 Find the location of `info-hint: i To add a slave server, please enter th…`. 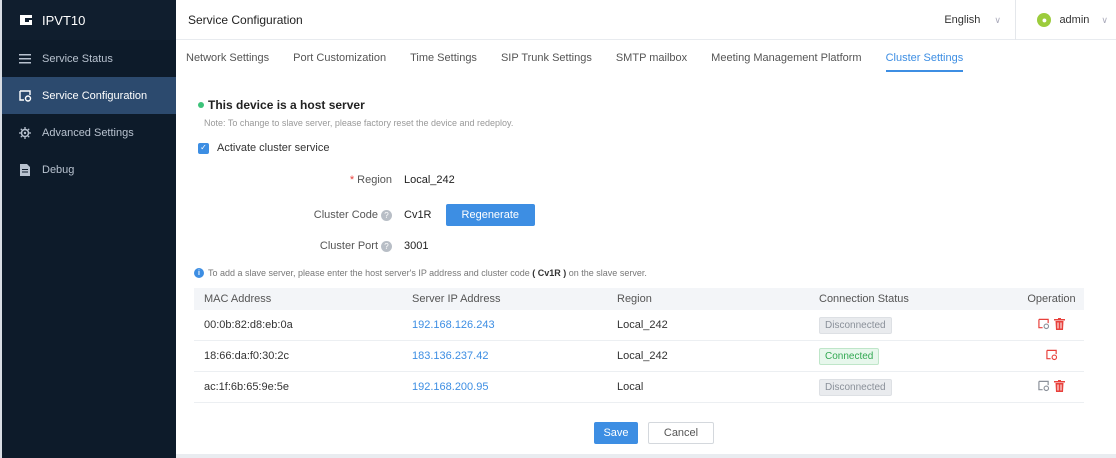

info-hint: i To add a slave server, please enter th… is located at coordinates (420, 273).